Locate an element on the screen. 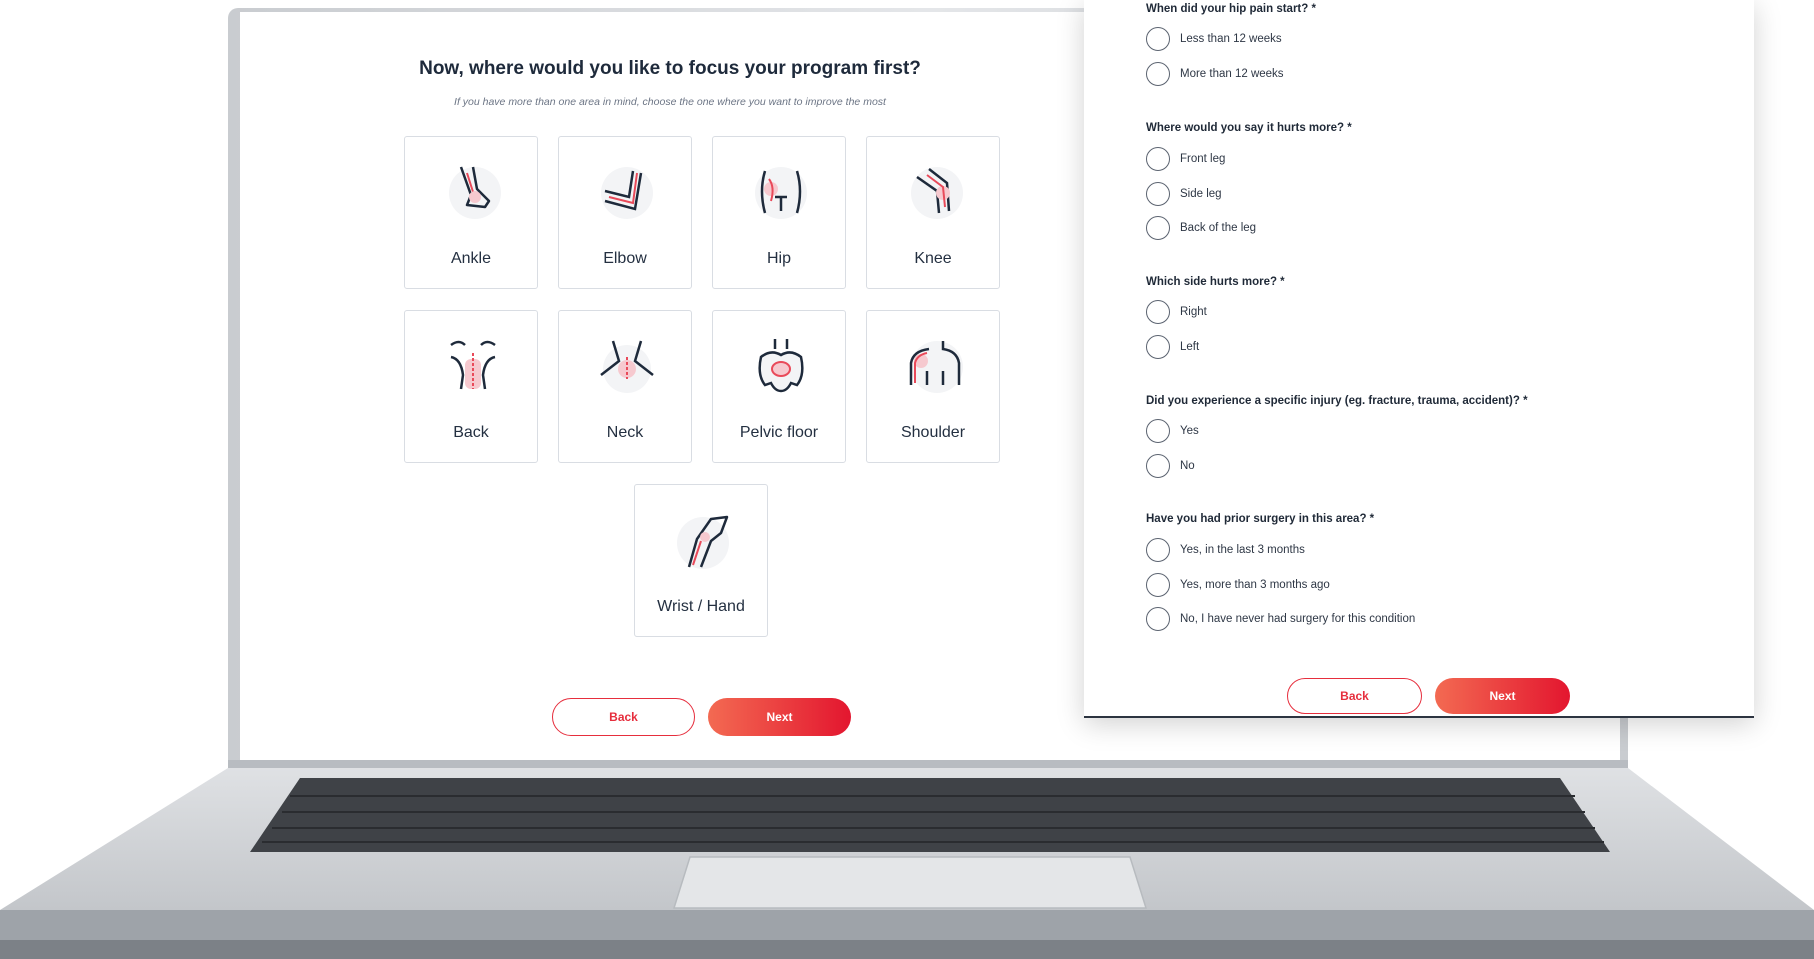 This screenshot has width=1814, height=959. area-label: Shoulder is located at coordinates (933, 432).